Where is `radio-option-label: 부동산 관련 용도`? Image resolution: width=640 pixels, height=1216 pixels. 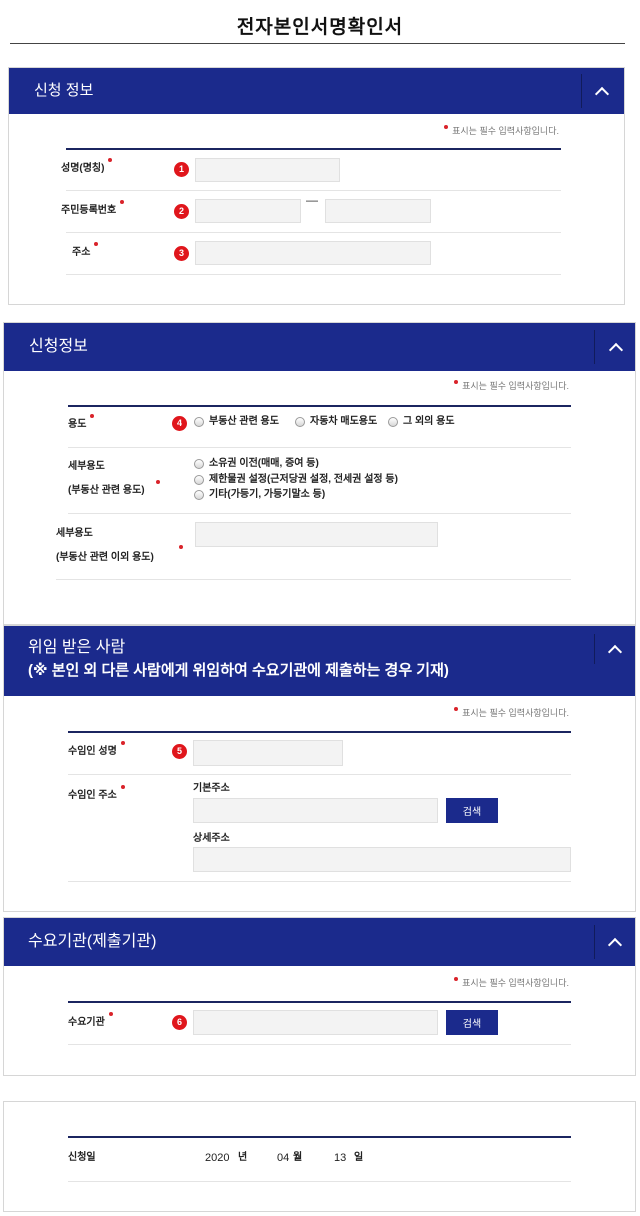
radio-option-label: 부동산 관련 용도 is located at coordinates (244, 421).